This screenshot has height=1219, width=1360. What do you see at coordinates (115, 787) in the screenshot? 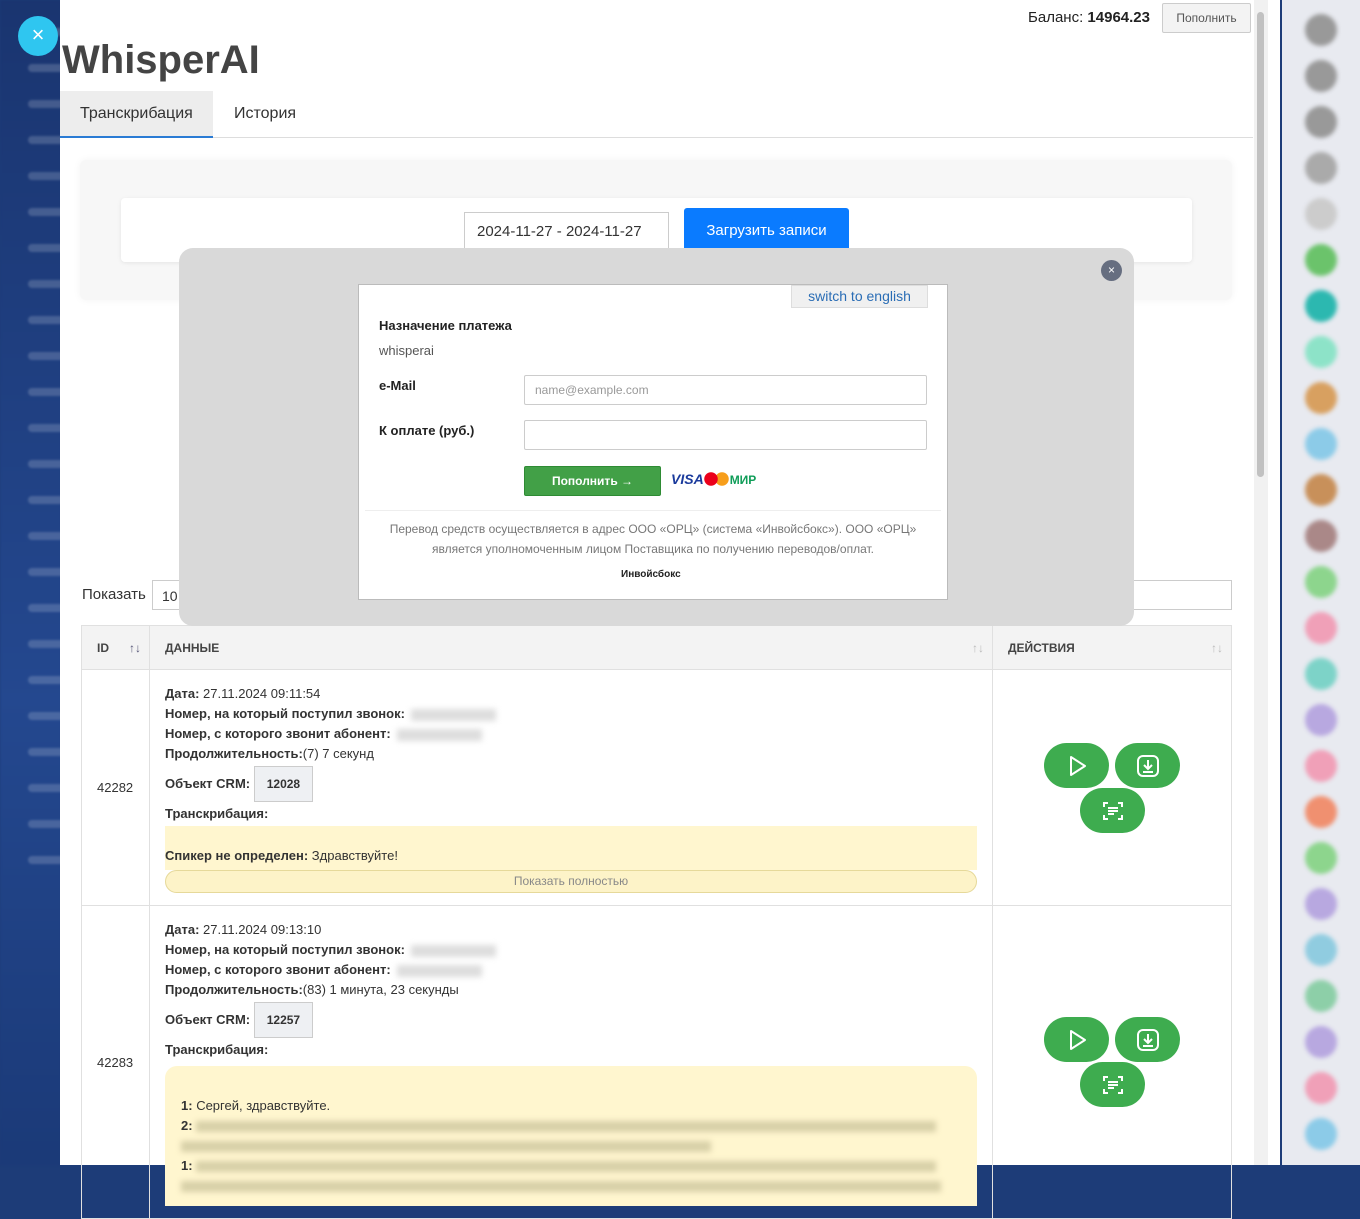
I see `row-id: 42282` at bounding box center [115, 787].